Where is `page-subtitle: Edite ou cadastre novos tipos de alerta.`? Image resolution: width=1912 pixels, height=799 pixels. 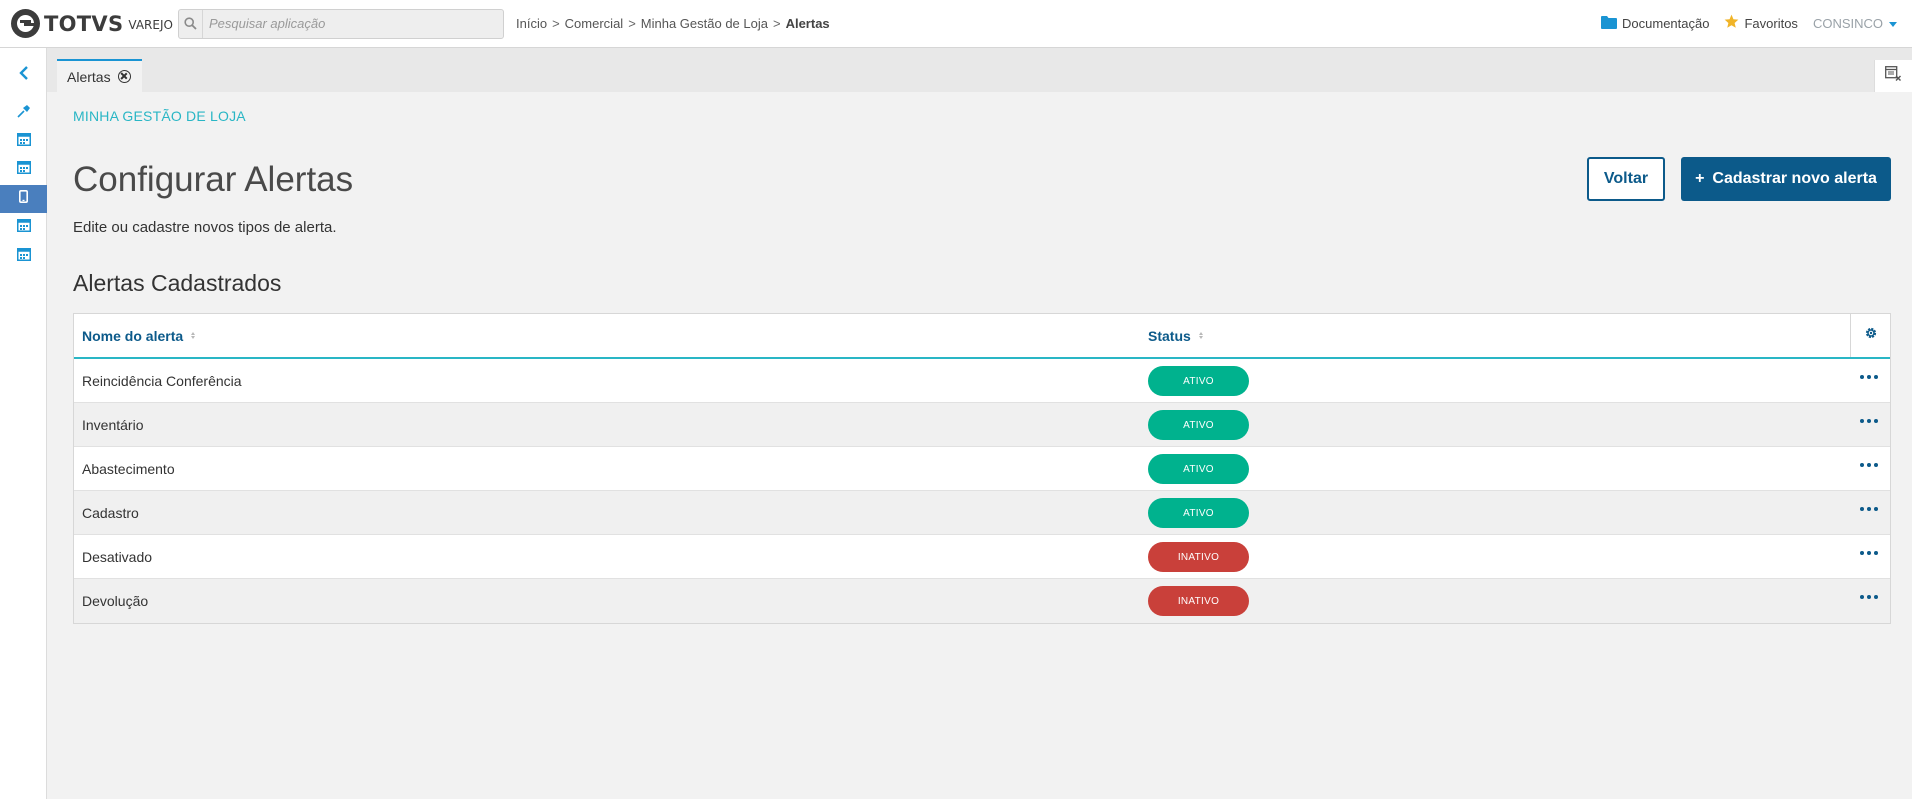 page-subtitle: Edite ou cadastre novos tipos de alerta. is located at coordinates (205, 227).